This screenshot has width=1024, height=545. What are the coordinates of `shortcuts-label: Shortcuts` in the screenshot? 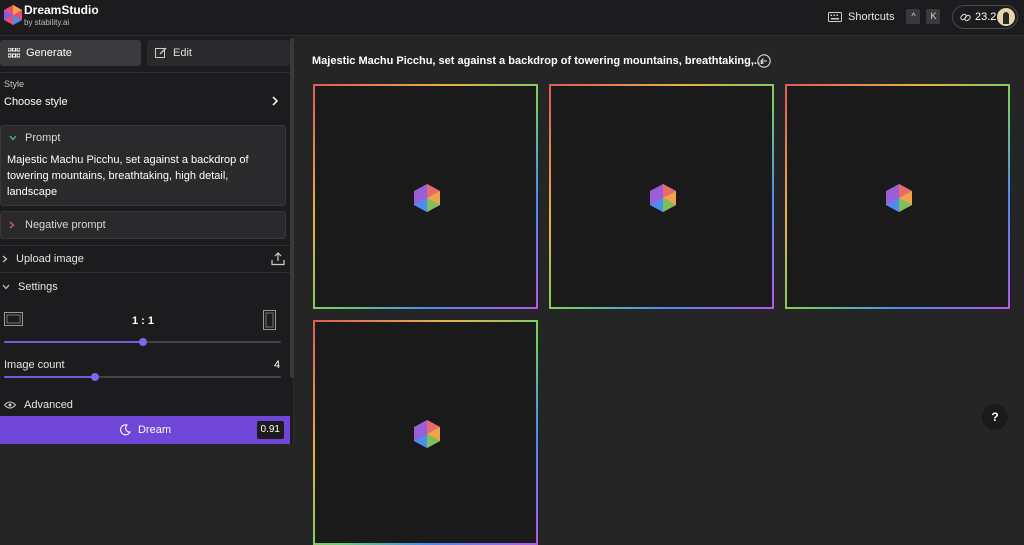 It's located at (871, 16).